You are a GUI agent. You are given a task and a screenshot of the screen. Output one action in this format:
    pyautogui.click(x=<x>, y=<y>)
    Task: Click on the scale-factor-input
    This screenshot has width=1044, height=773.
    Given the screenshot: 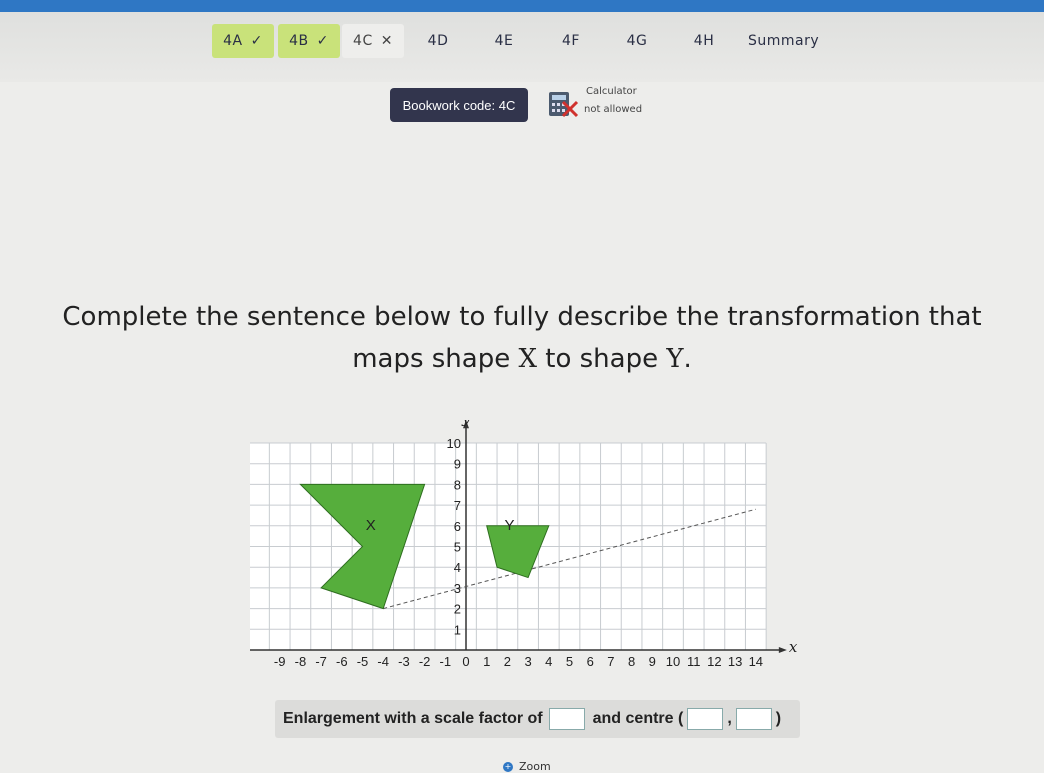 What is the action you would take?
    pyautogui.click(x=566, y=719)
    